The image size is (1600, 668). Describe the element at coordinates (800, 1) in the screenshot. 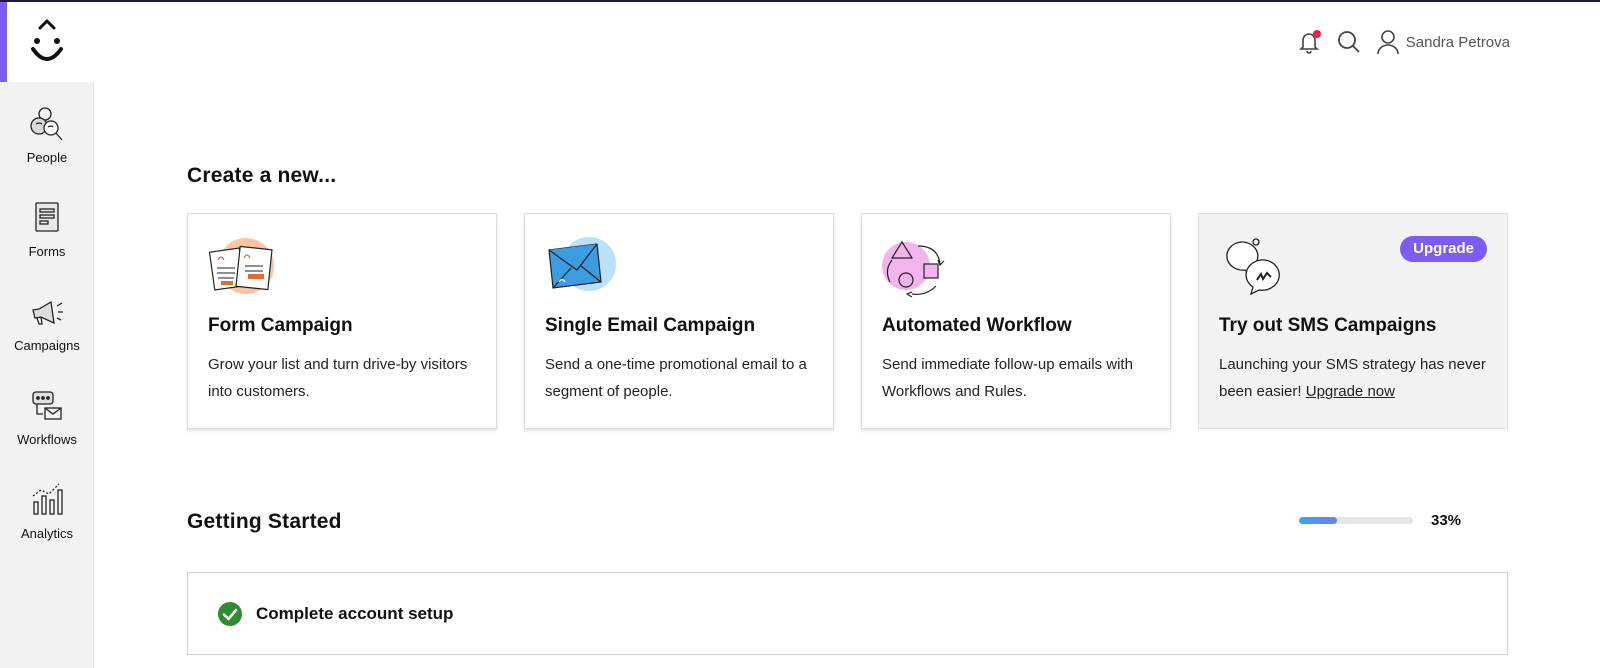

I see `top-border` at that location.